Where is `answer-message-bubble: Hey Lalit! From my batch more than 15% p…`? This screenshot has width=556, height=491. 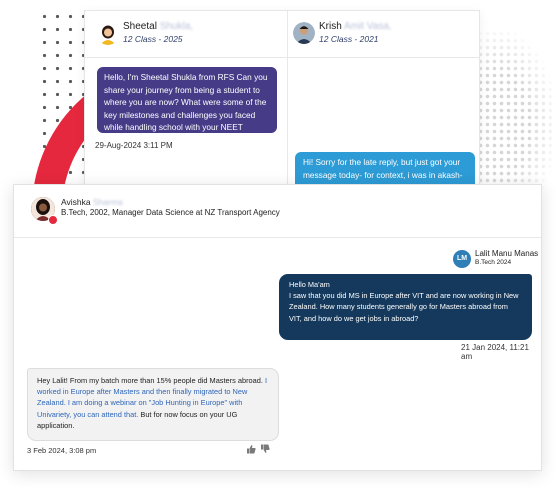 answer-message-bubble: Hey Lalit! From my batch more than 15% p… is located at coordinates (153, 404).